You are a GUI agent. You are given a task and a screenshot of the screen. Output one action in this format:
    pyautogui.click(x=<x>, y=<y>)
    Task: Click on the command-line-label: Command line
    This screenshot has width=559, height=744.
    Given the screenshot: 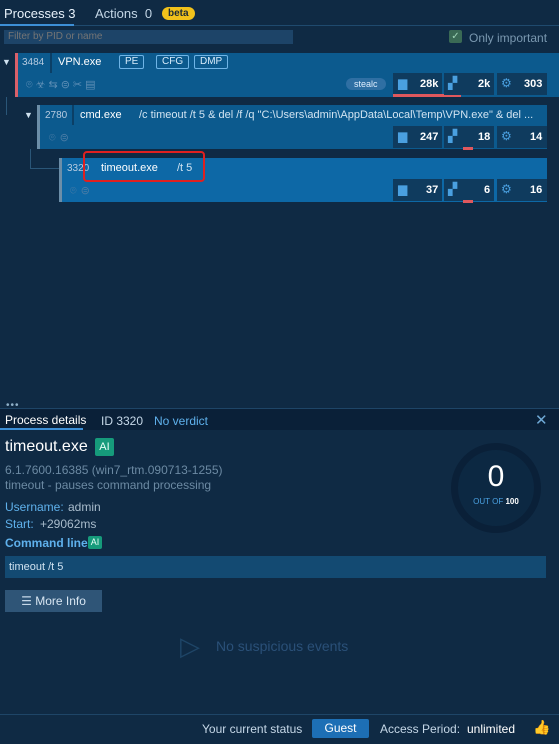 What is the action you would take?
    pyautogui.click(x=46, y=543)
    